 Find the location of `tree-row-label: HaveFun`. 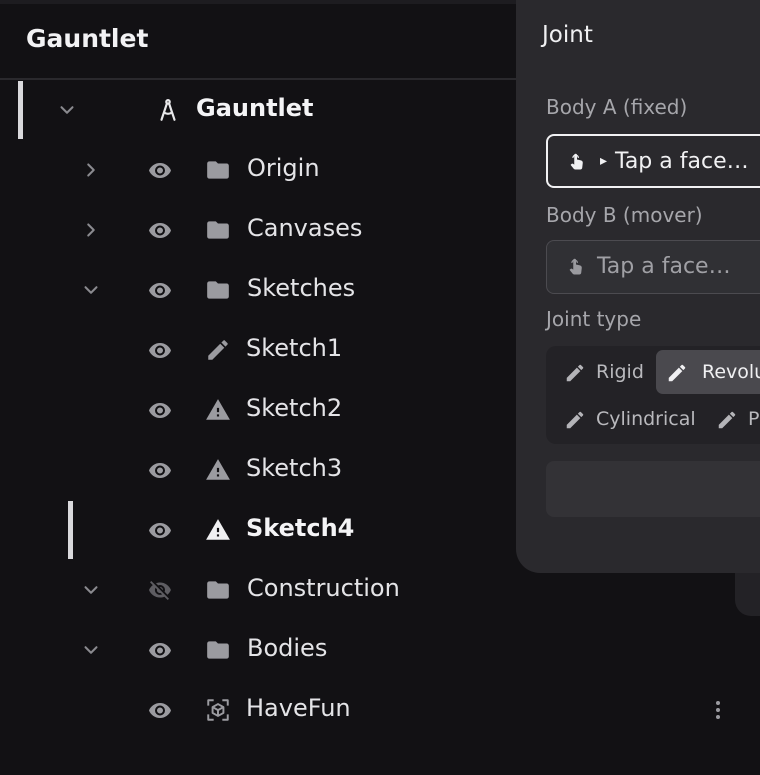

tree-row-label: HaveFun is located at coordinates (298, 708).